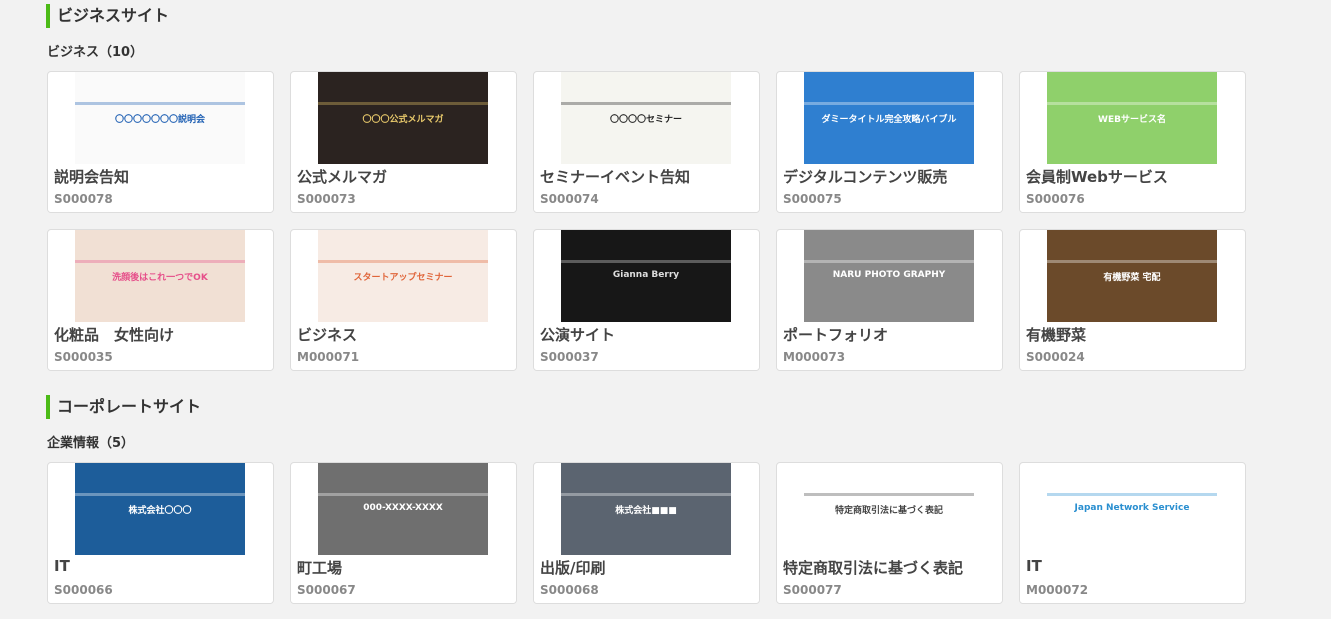 This screenshot has height=619, width=1331. I want to click on template-card: 有機野菜 宅配有機野菜 S000024, so click(1132, 300).